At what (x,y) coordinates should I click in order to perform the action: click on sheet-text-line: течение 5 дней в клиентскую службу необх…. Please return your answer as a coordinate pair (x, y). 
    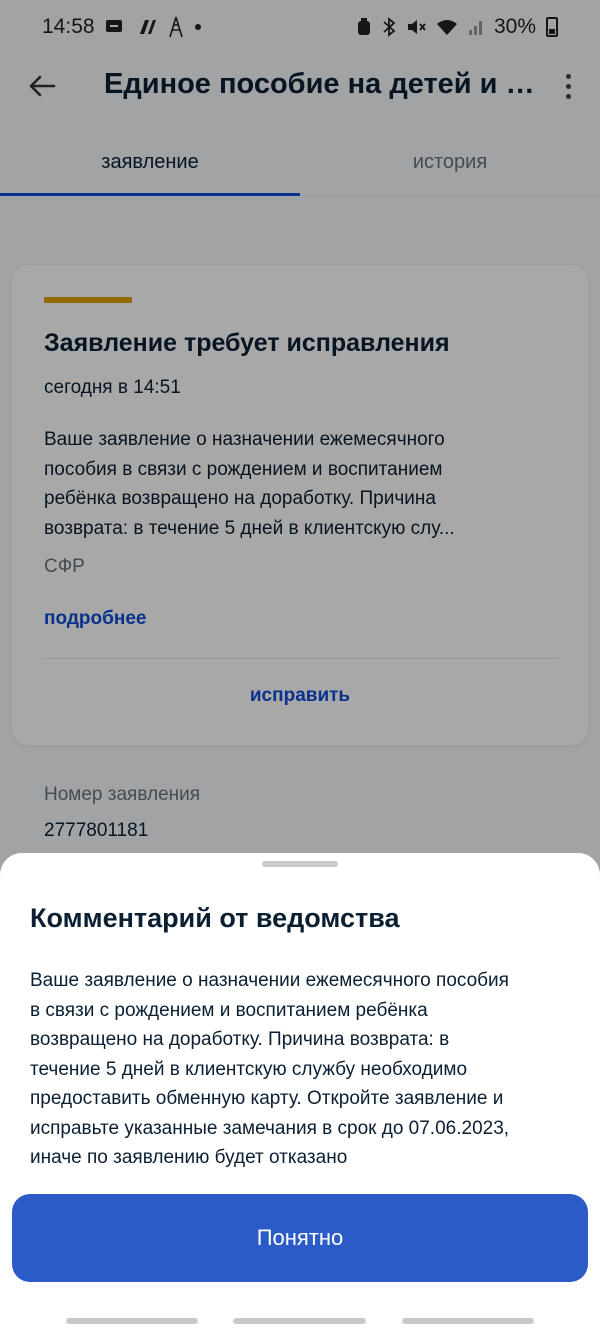
    Looking at the image, I should click on (249, 1069).